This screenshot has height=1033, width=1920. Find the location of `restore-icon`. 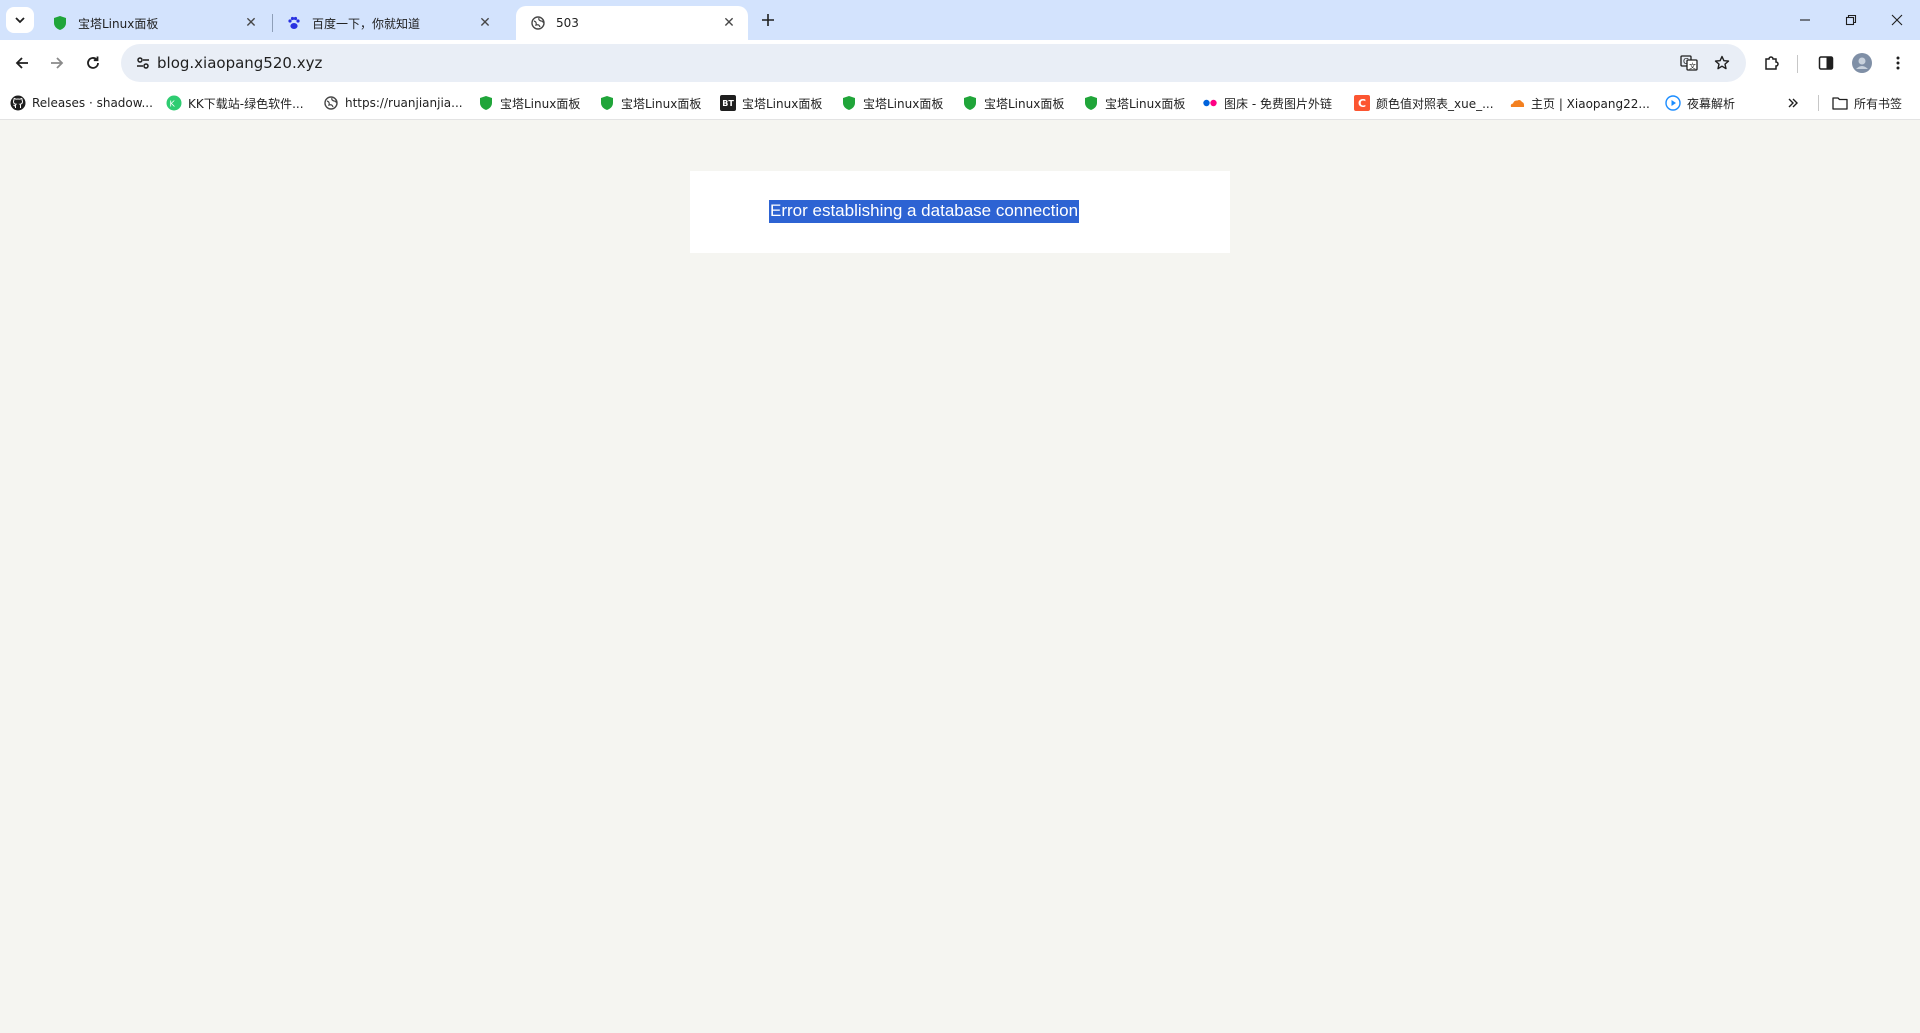

restore-icon is located at coordinates (1851, 20).